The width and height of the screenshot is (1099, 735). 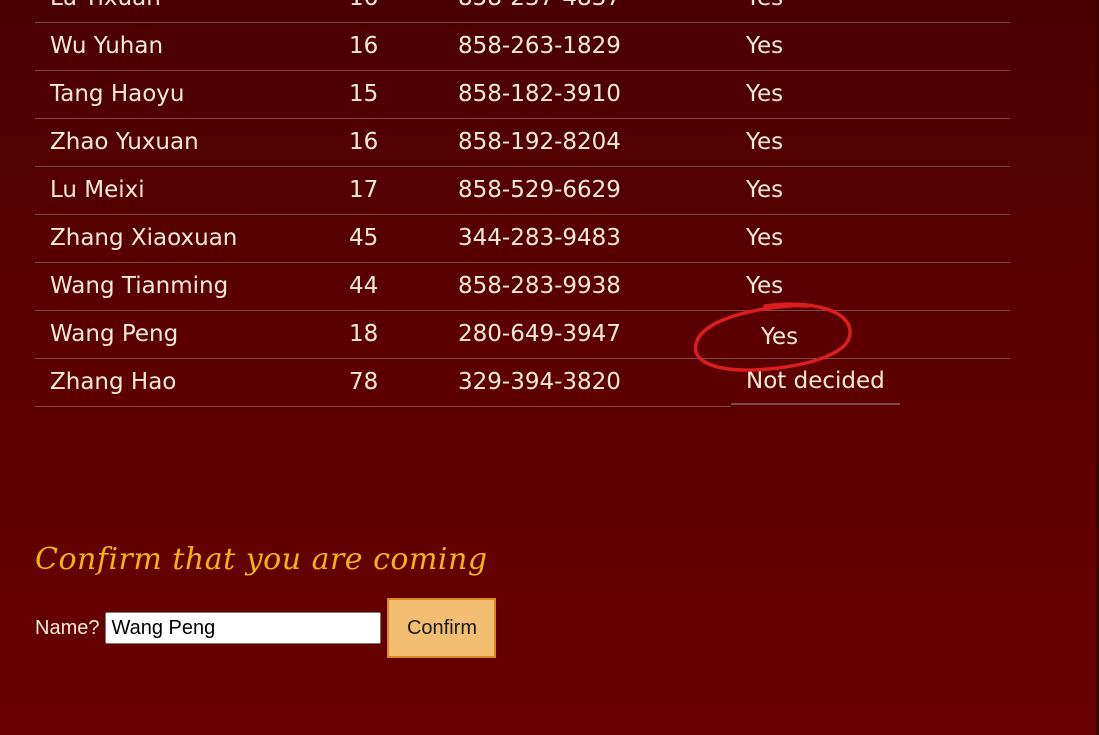 I want to click on guest-phone: 344-283-9483, so click(x=587, y=238).